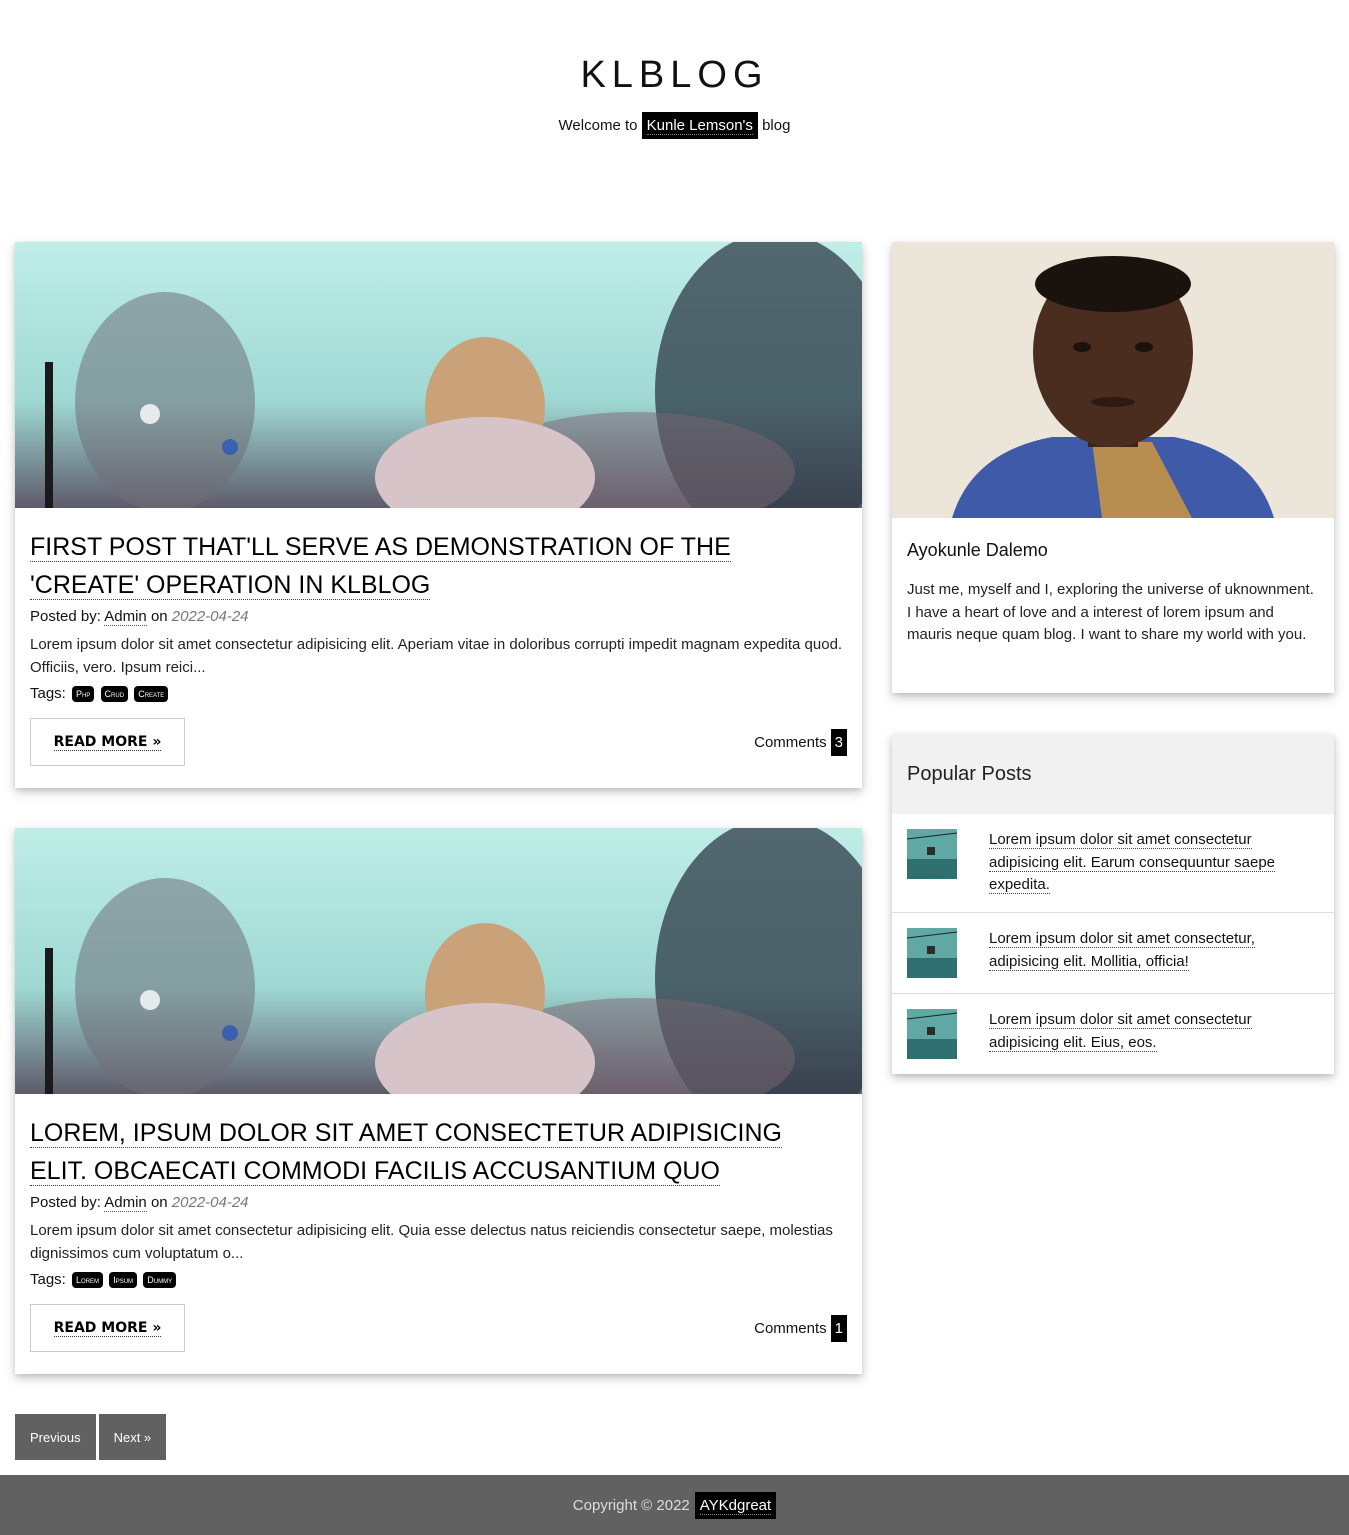  Describe the element at coordinates (55, 1437) in the screenshot. I see `previous-page-button: Previous` at that location.